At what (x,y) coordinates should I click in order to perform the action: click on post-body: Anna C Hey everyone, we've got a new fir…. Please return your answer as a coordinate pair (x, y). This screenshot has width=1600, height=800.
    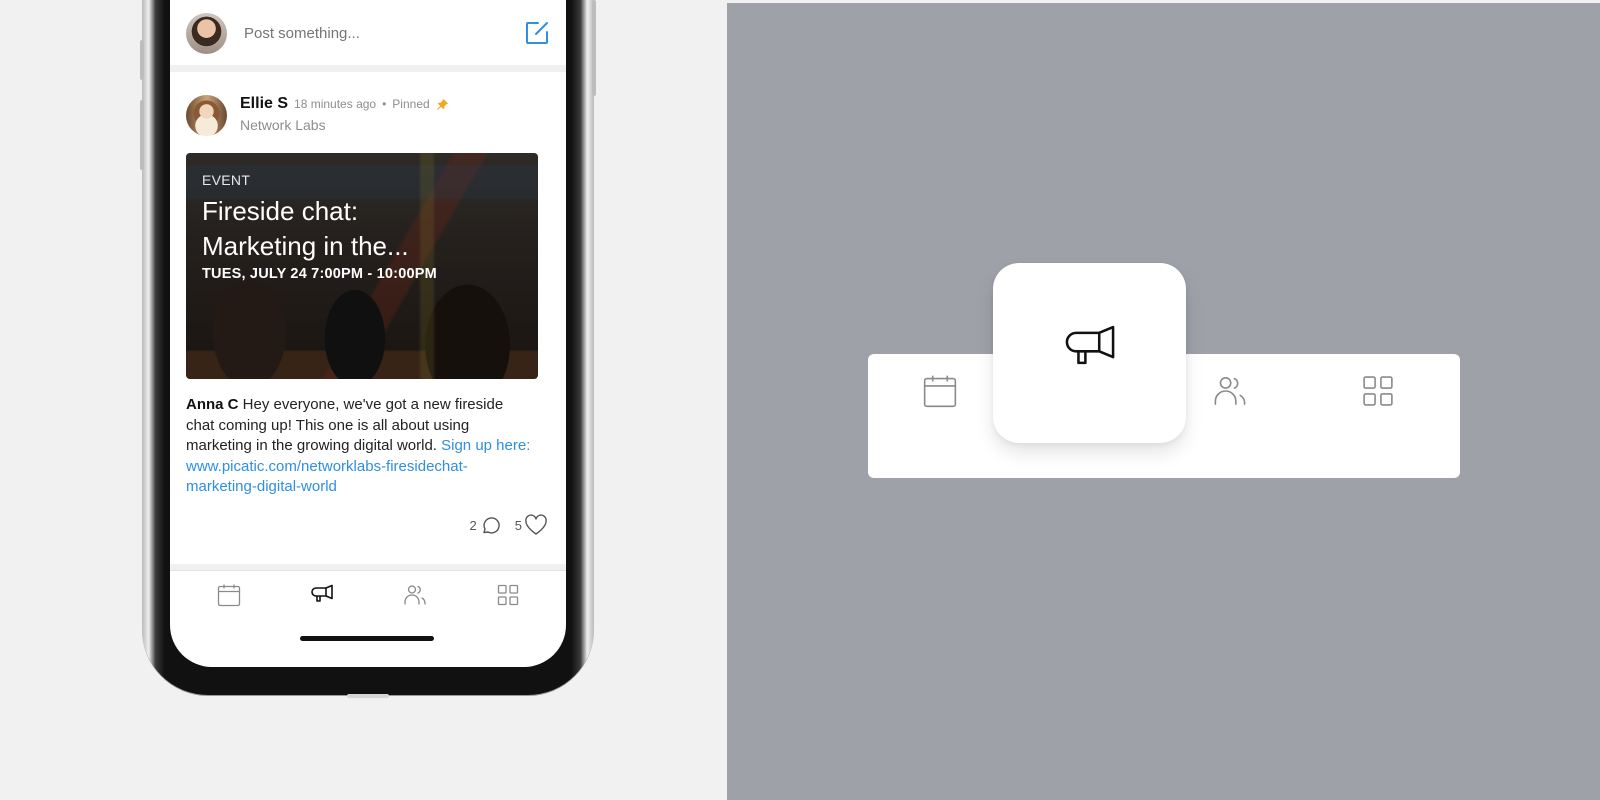
    Looking at the image, I should click on (358, 446).